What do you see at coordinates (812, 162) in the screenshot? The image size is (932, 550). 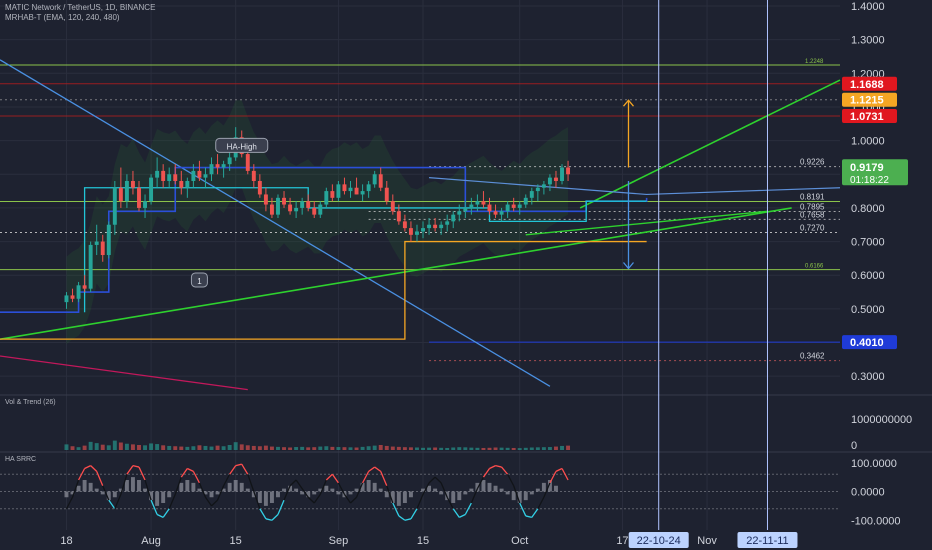 I see `level-label: 0.9226` at bounding box center [812, 162].